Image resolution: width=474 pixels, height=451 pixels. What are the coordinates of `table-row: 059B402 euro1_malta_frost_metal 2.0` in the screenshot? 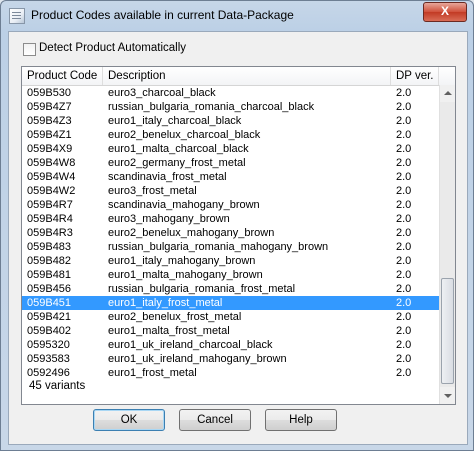 It's located at (230, 331).